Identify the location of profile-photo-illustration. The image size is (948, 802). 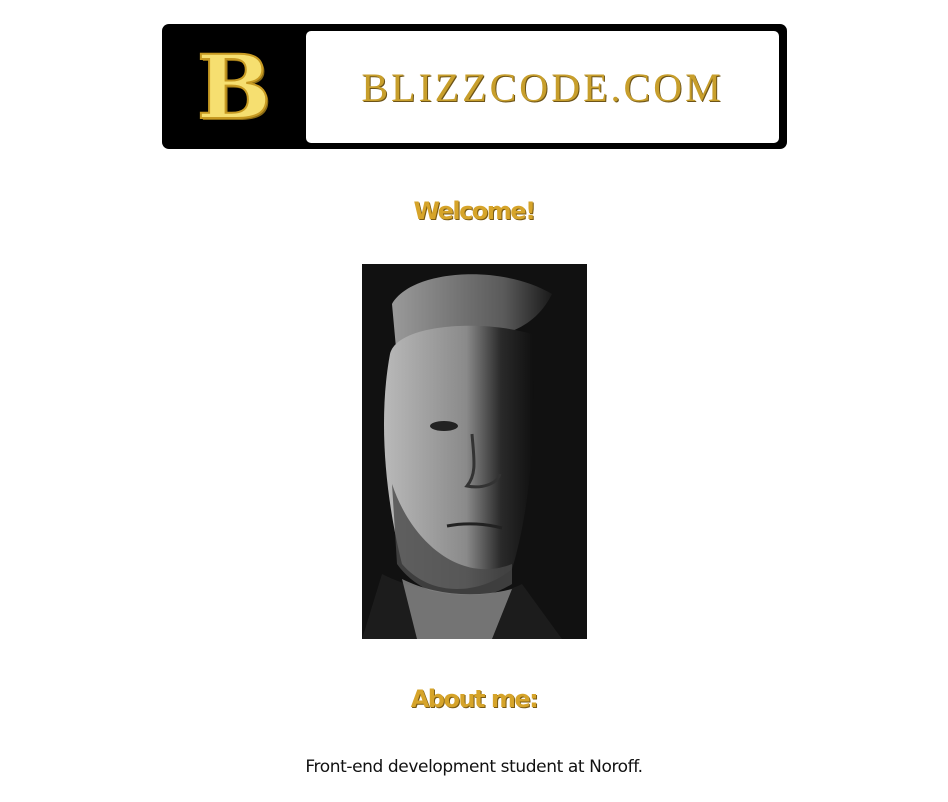
(474, 451).